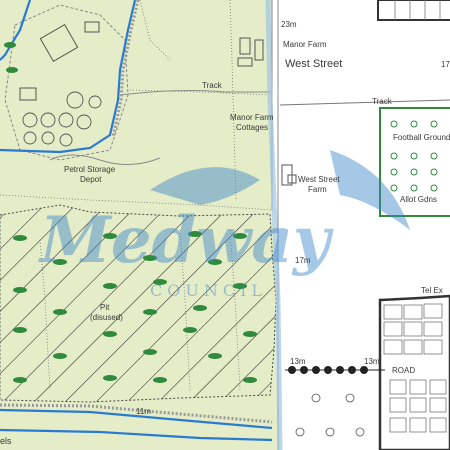 The image size is (450, 450). What do you see at coordinates (432, 290) in the screenshot?
I see `place-label: Tel Ex` at bounding box center [432, 290].